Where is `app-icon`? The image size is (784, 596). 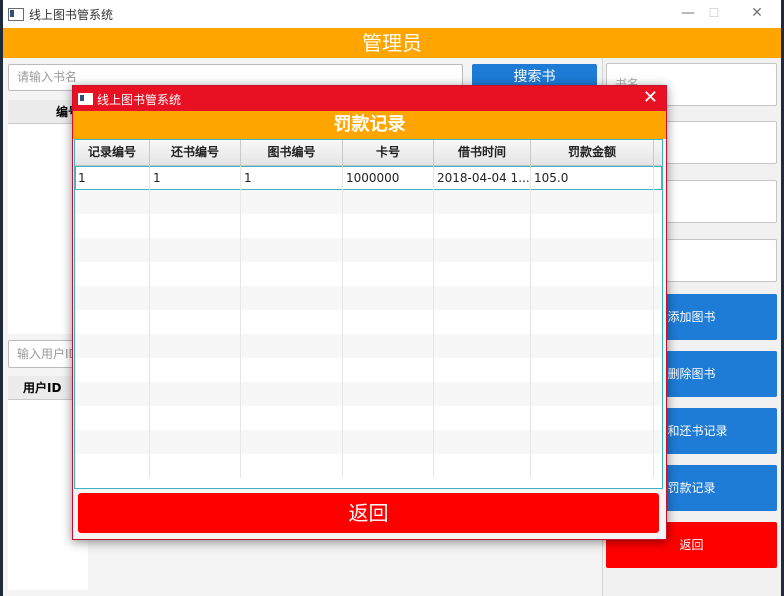
app-icon is located at coordinates (16, 14).